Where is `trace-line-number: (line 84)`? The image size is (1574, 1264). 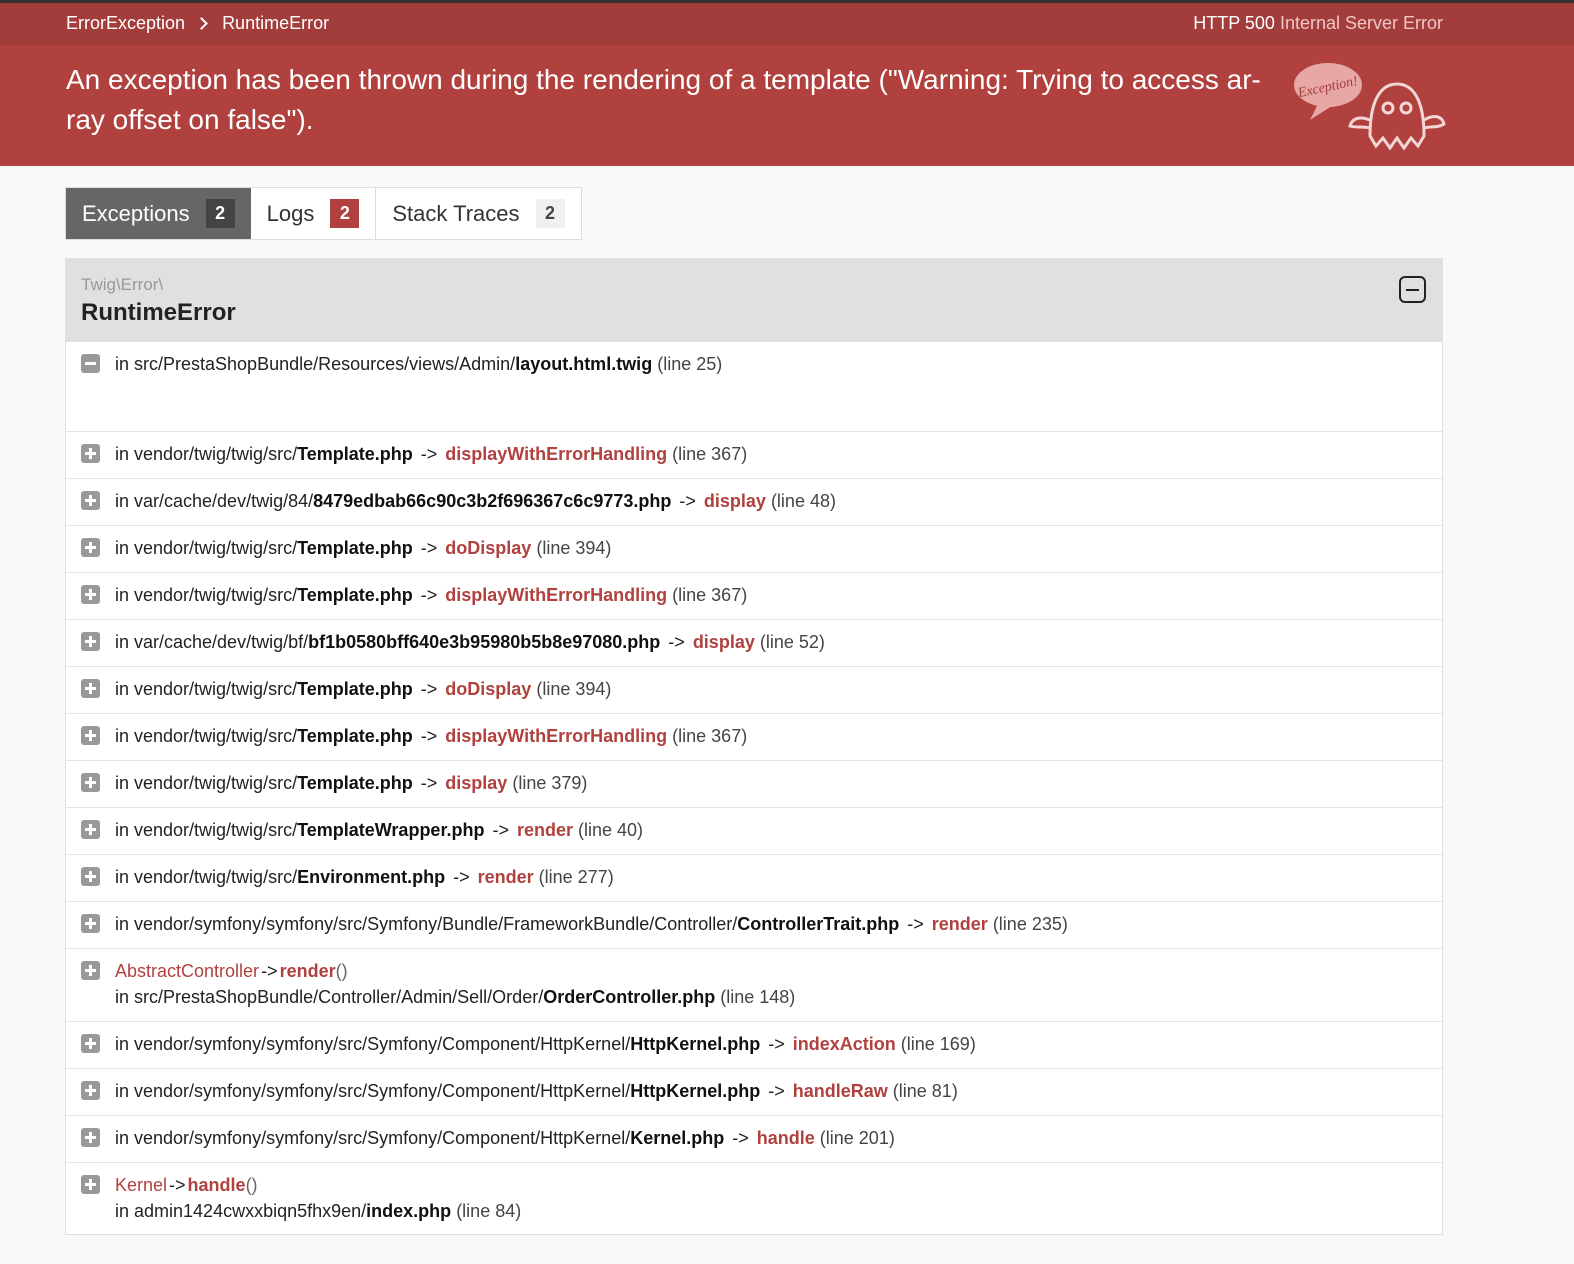
trace-line-number: (line 84) is located at coordinates (489, 1211).